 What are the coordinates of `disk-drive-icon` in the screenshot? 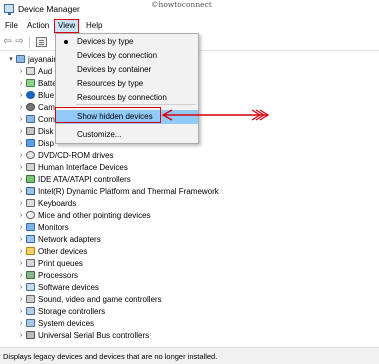 It's located at (30, 131).